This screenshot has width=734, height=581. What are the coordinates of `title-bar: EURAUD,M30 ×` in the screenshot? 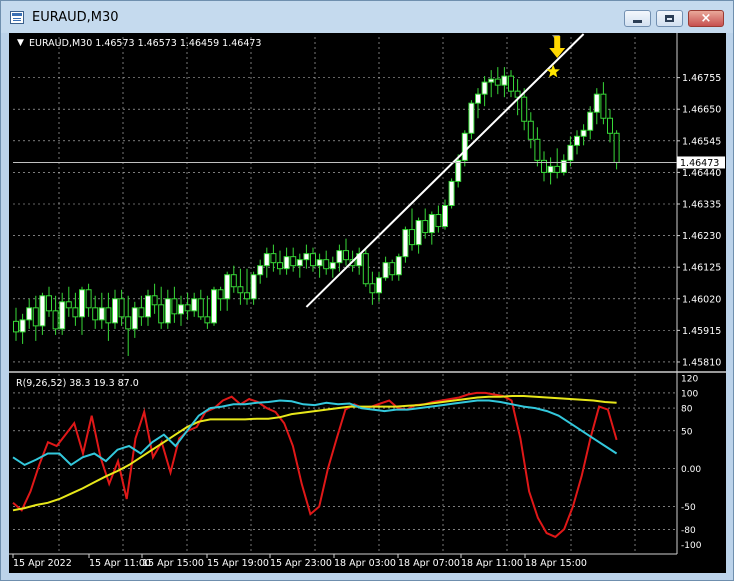 It's located at (367, 17).